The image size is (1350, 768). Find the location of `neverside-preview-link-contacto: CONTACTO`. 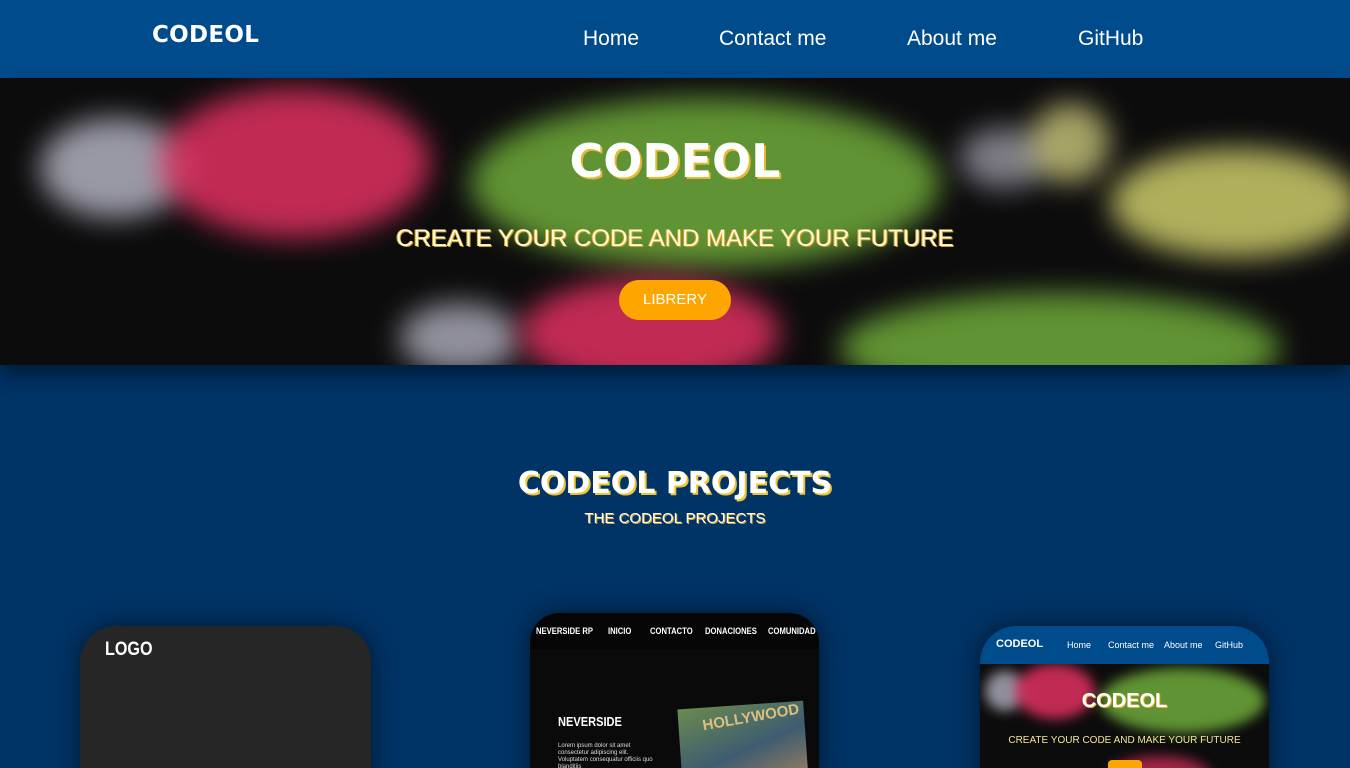

neverside-preview-link-contacto: CONTACTO is located at coordinates (671, 631).